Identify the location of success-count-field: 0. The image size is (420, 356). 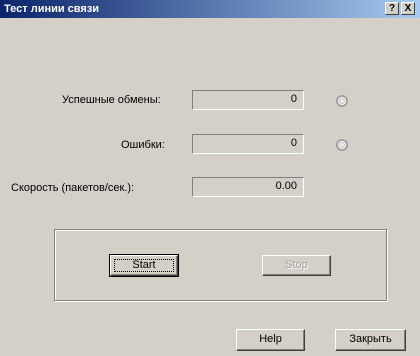
(248, 100).